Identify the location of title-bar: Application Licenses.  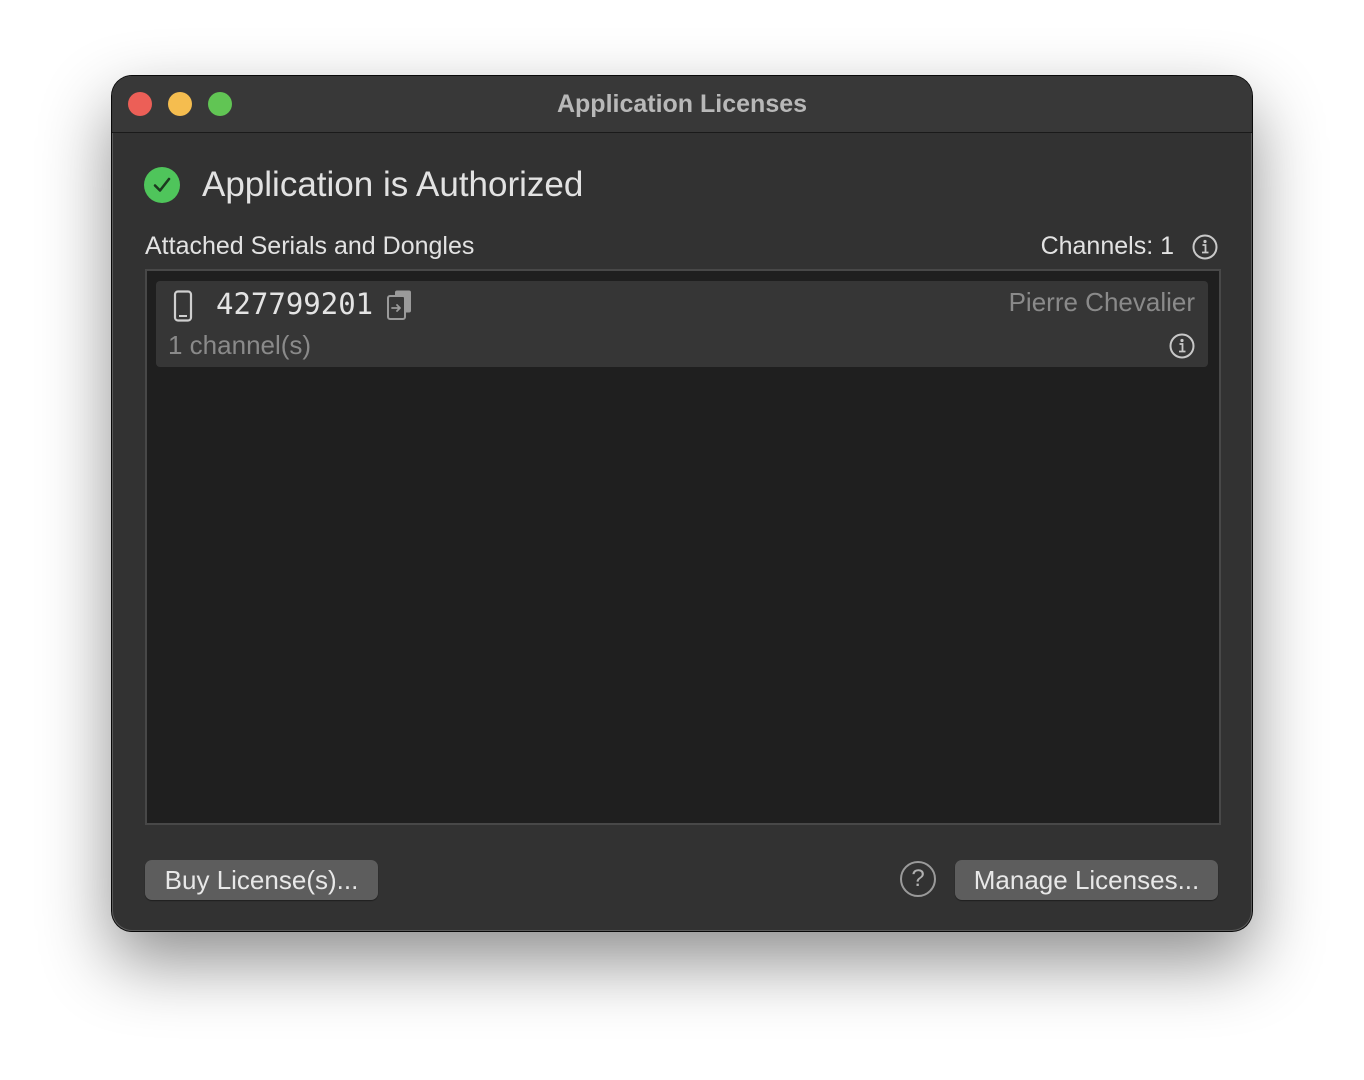
(682, 104).